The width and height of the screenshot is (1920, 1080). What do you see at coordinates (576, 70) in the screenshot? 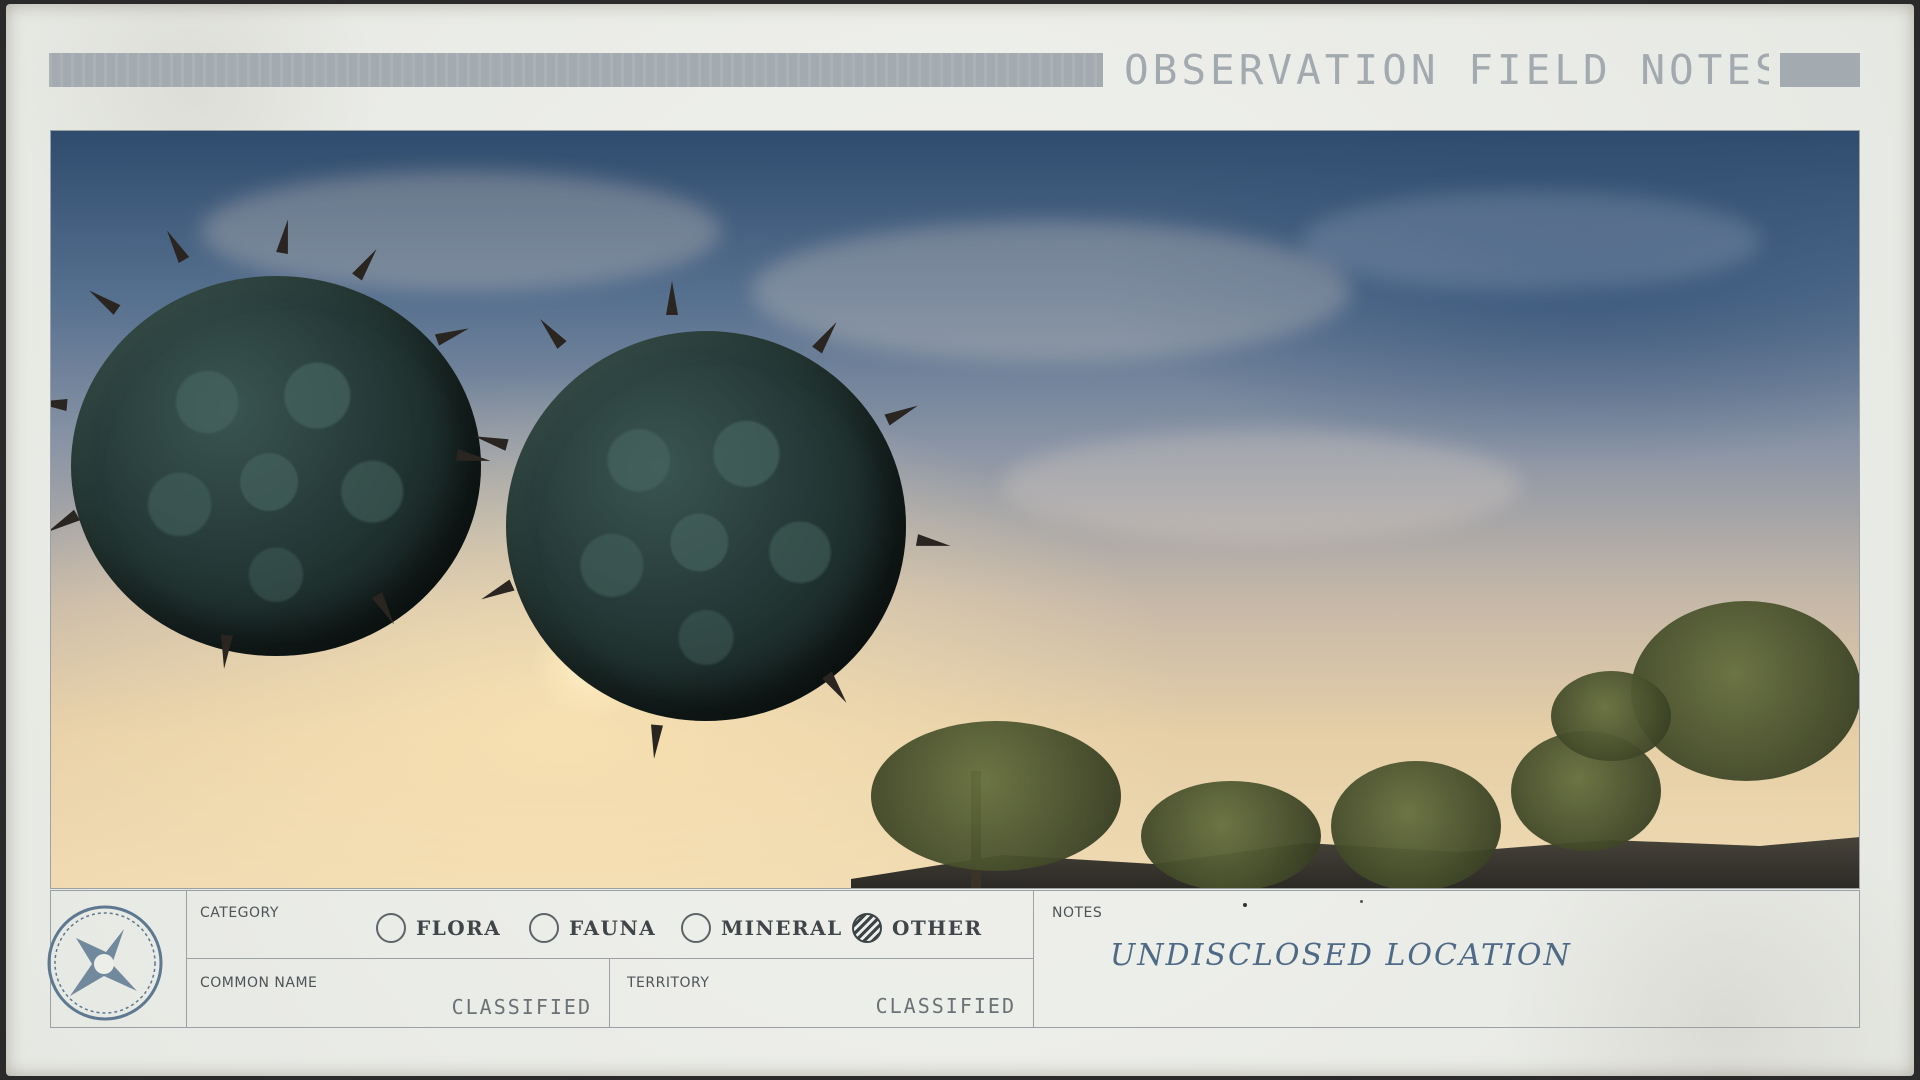
I see `header-bar-left` at bounding box center [576, 70].